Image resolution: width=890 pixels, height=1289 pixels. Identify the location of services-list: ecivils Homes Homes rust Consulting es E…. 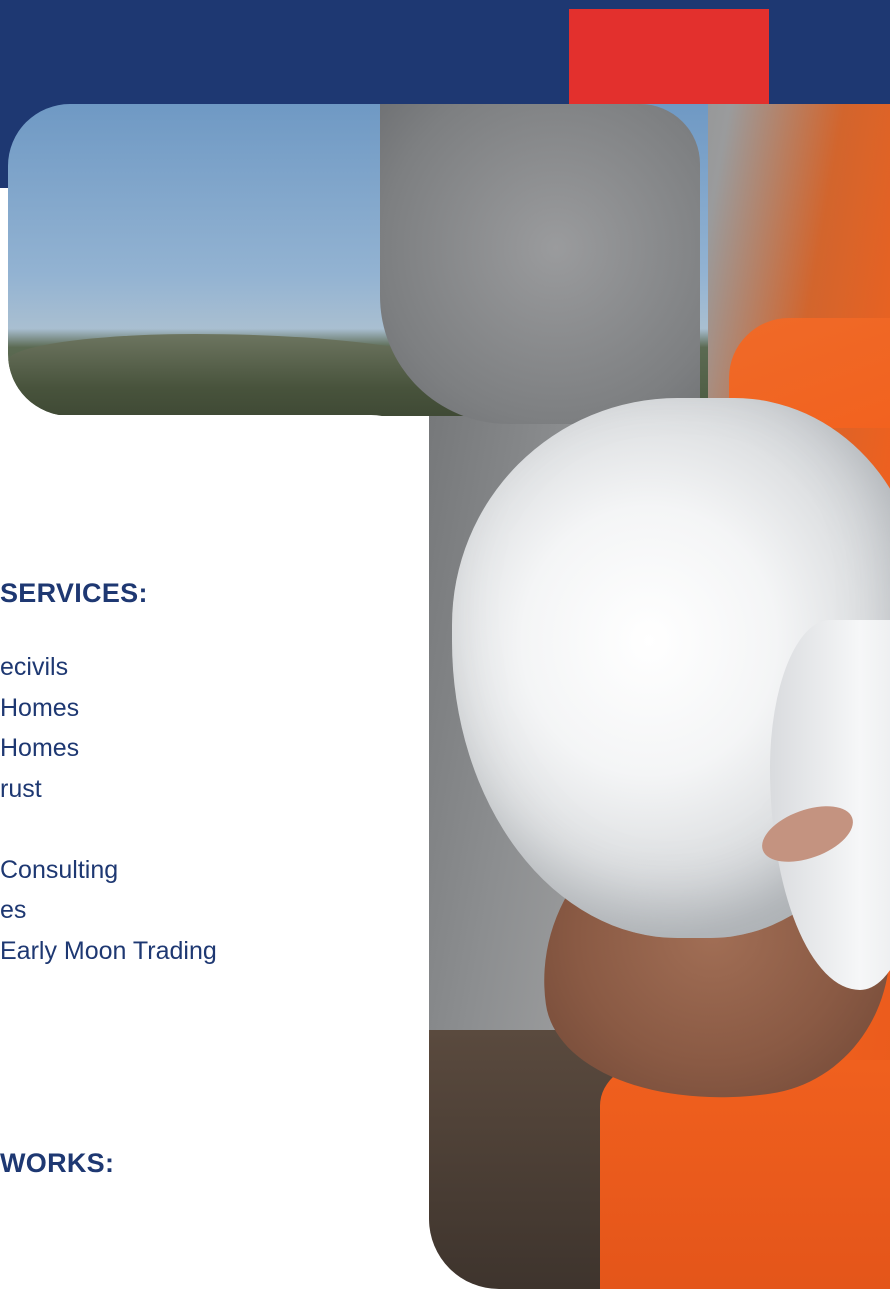
(108, 809).